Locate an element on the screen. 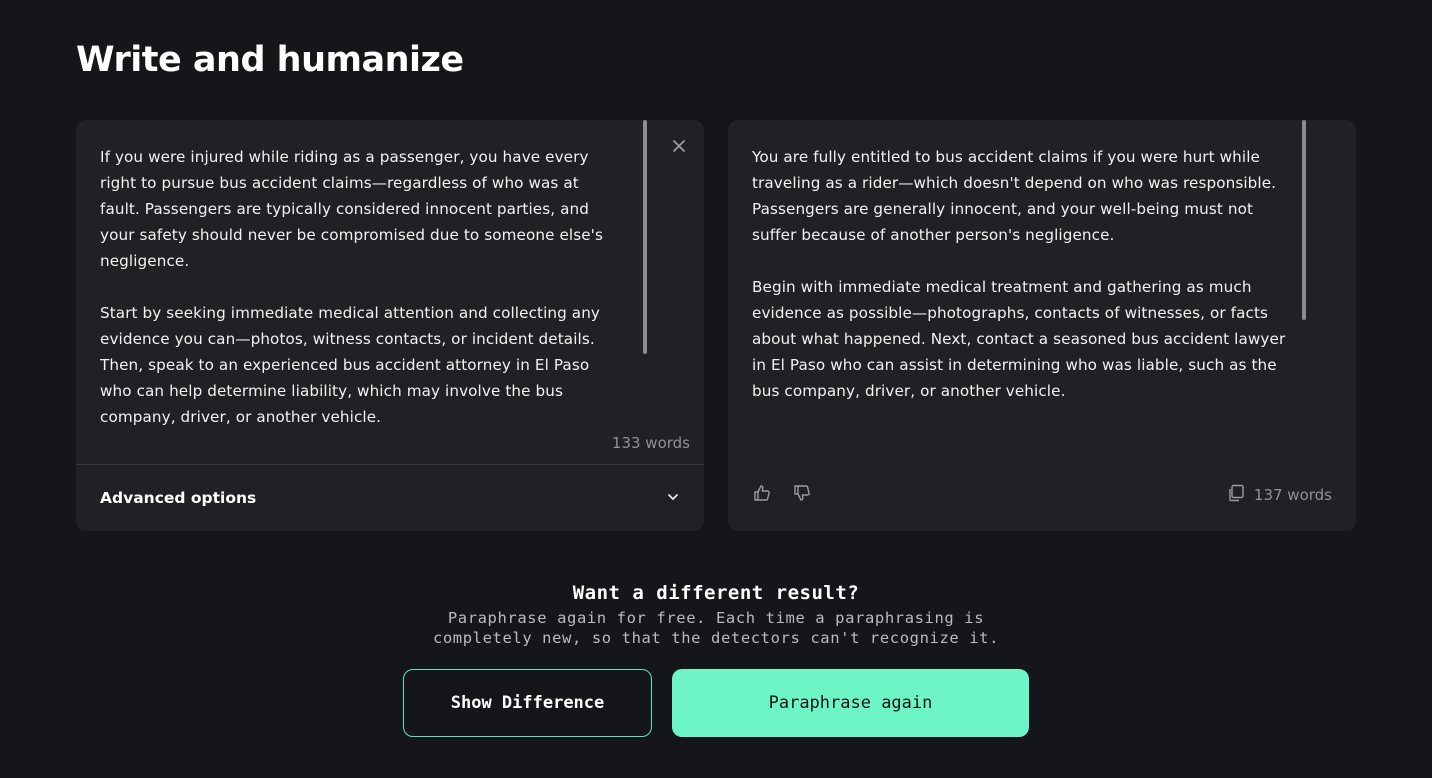 The image size is (1432, 778). thumbs-up-button is located at coordinates (762, 493).